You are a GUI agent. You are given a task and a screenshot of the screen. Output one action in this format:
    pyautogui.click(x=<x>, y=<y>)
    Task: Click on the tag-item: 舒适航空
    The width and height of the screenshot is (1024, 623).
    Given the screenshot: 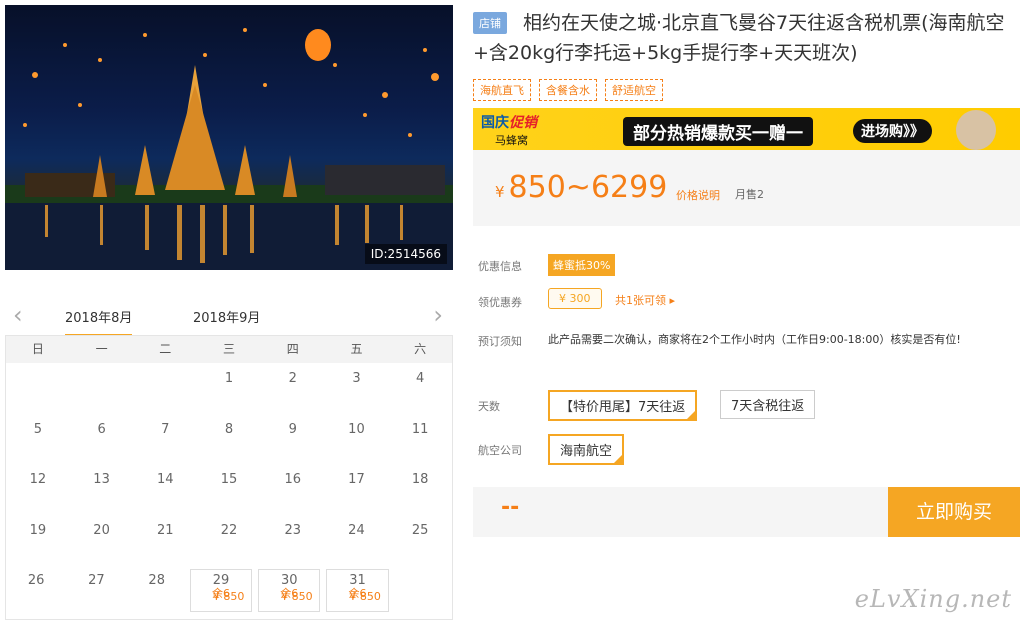 What is the action you would take?
    pyautogui.click(x=634, y=90)
    